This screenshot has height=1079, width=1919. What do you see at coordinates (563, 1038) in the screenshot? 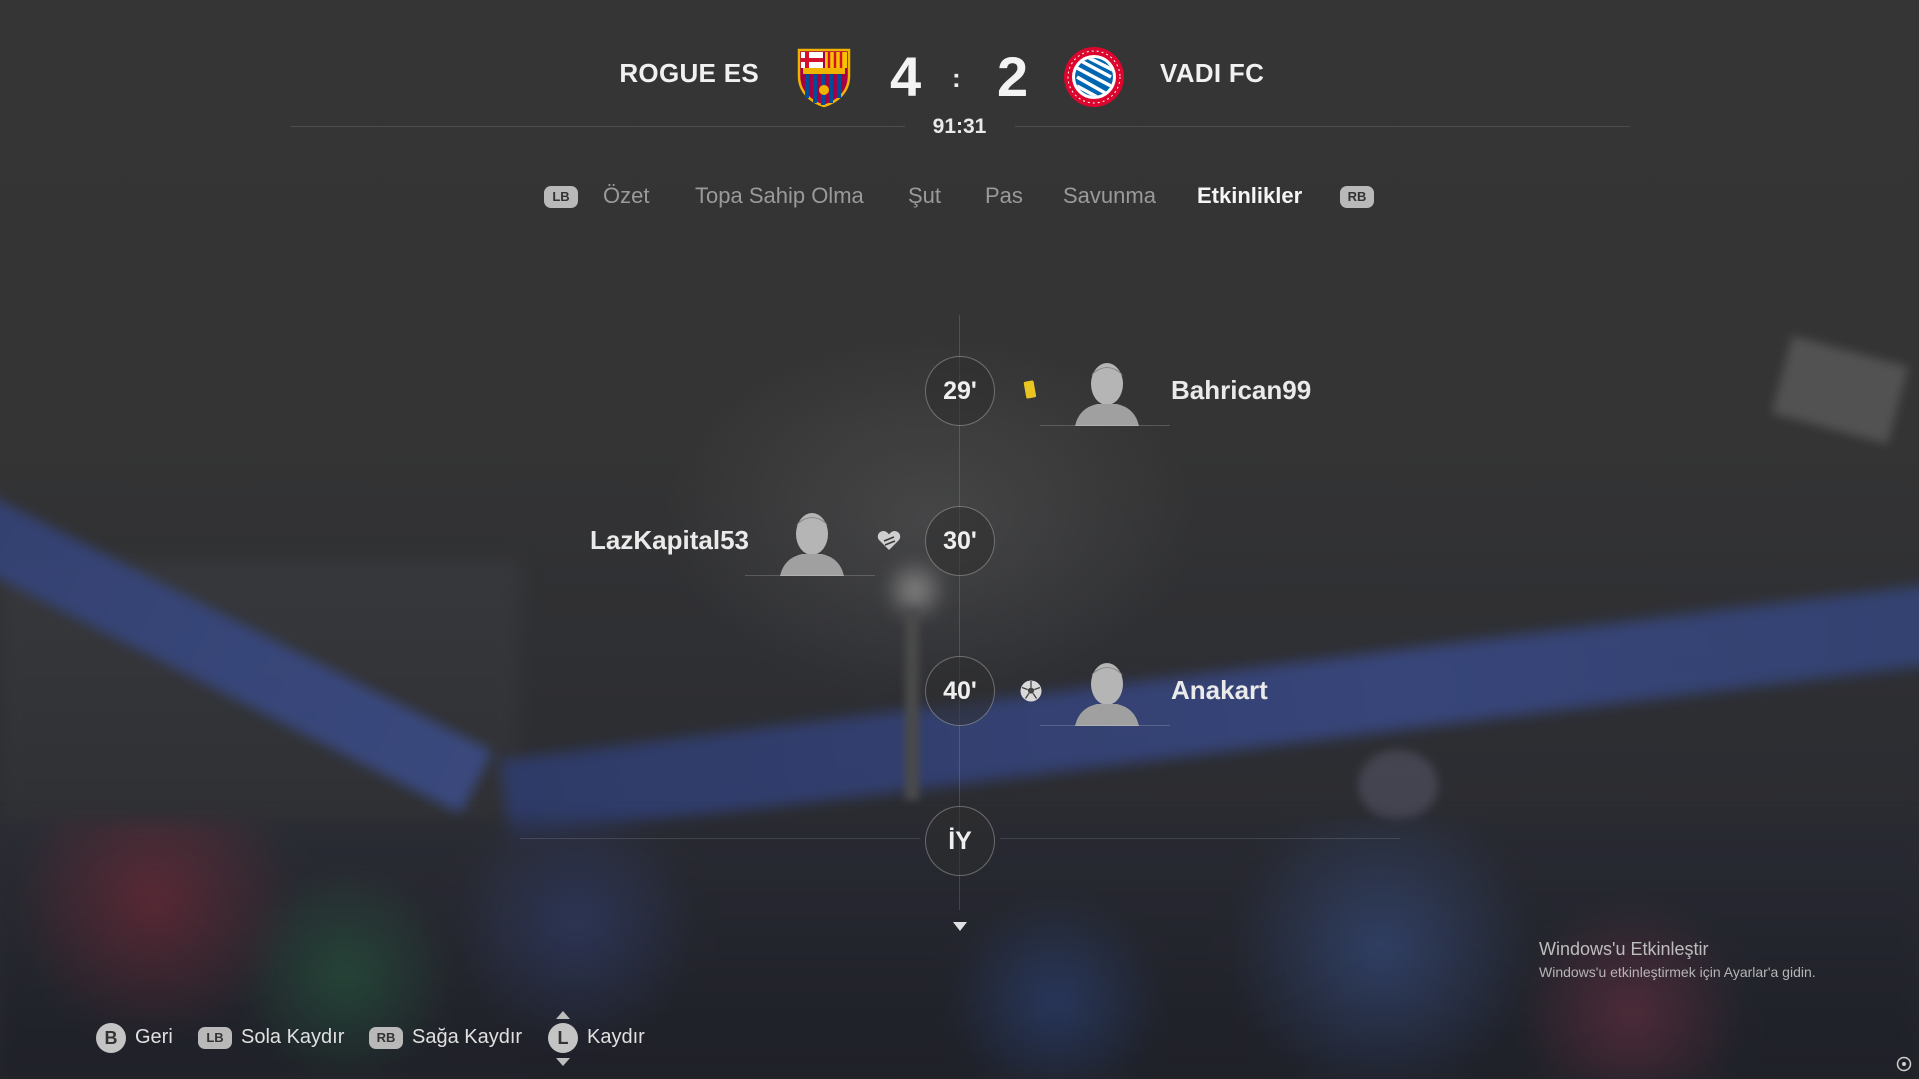
I see `l-stick-icon: L` at bounding box center [563, 1038].